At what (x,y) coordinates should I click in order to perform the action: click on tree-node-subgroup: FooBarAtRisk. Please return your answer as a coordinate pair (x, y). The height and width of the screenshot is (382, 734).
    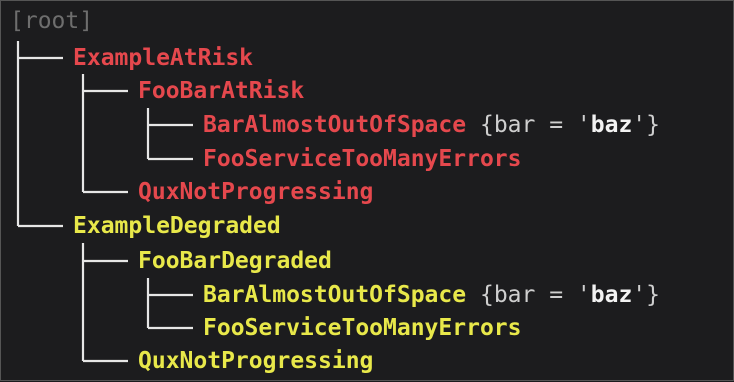
    Looking at the image, I should click on (221, 91).